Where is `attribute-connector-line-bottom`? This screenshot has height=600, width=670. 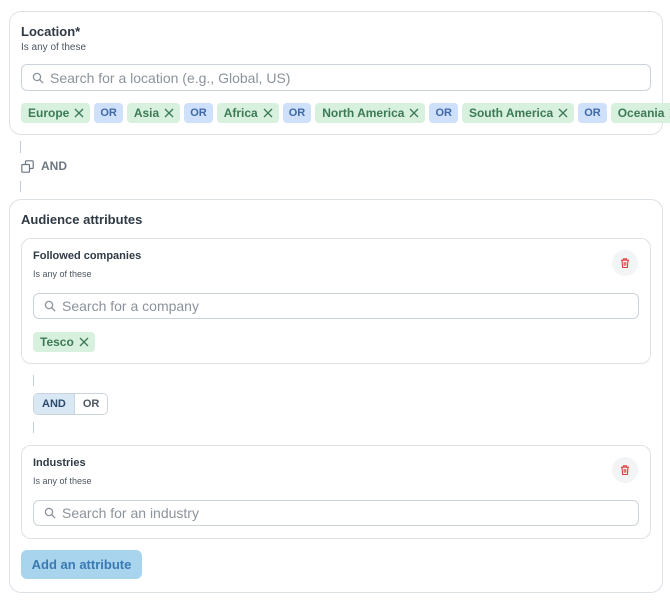 attribute-connector-line-bottom is located at coordinates (33, 427).